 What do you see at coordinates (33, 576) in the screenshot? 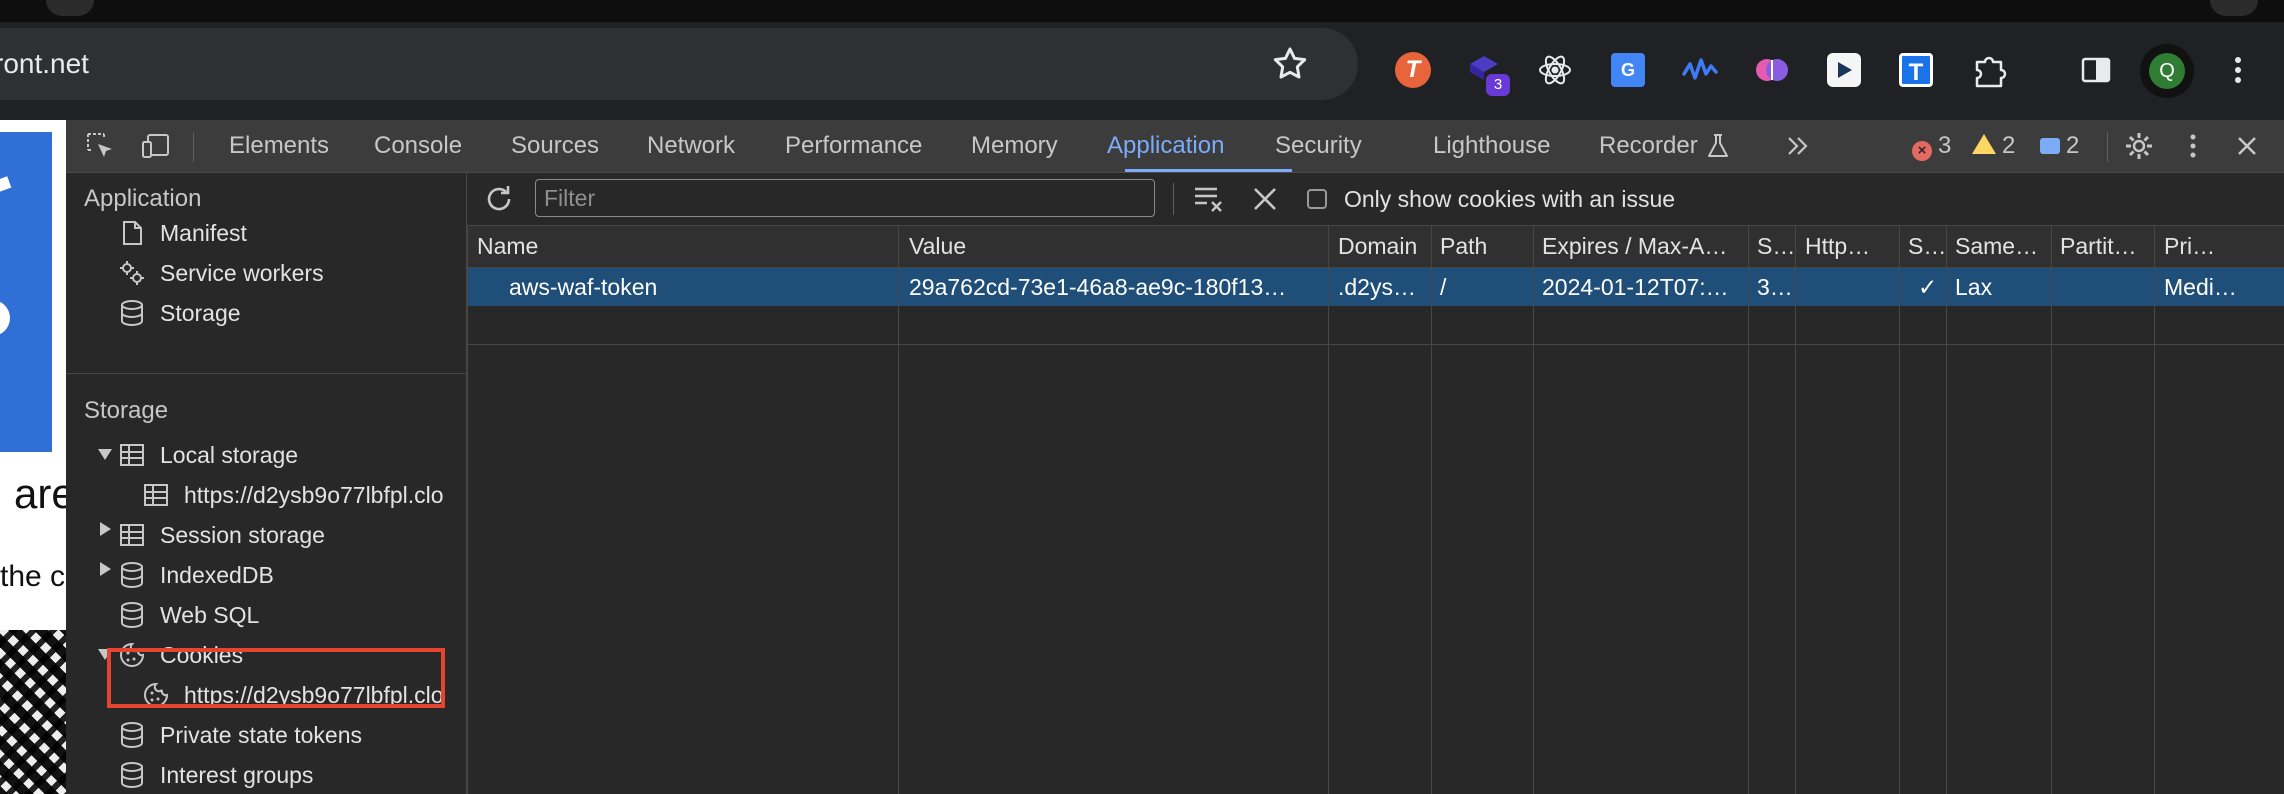
I see `page-text-fragment: the c` at bounding box center [33, 576].